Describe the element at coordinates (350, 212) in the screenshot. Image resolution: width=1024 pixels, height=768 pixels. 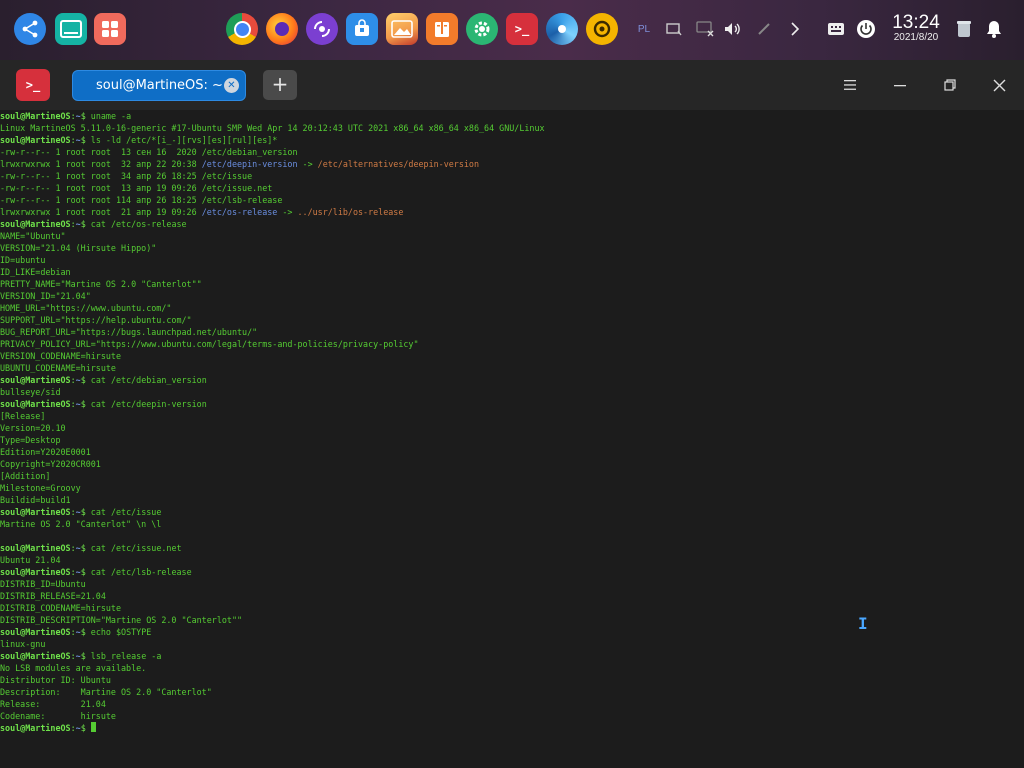
I see `ls-link-target: ../usr/lib/os-release` at that location.